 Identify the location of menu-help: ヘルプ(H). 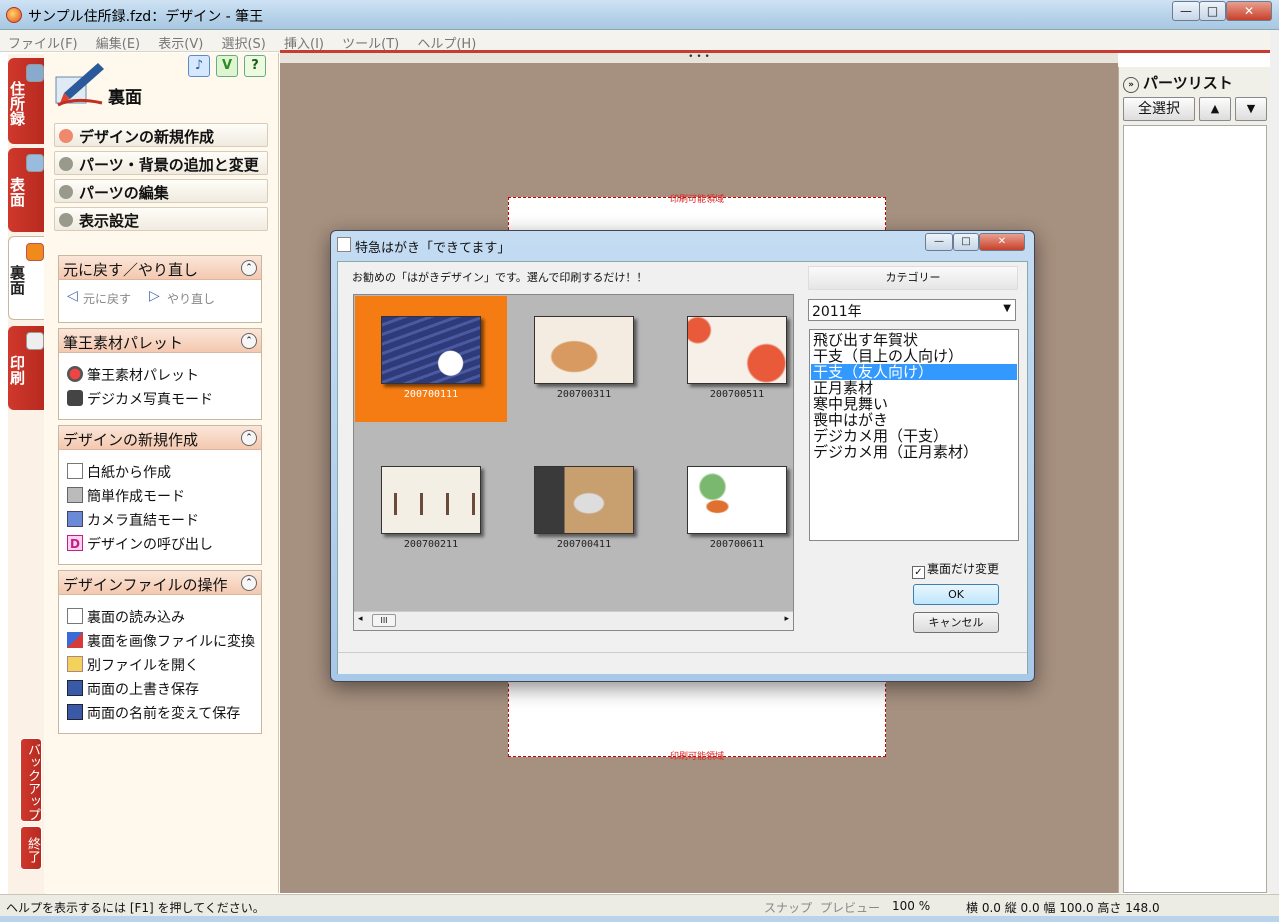
(445, 41).